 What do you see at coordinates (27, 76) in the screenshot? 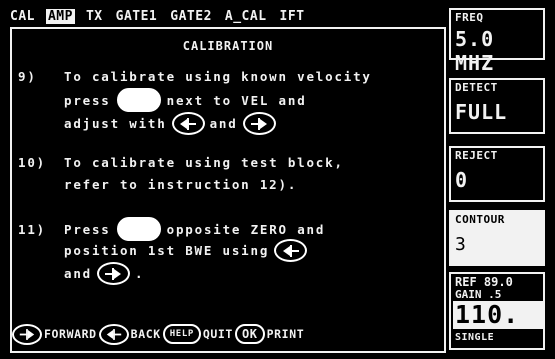
I see `step9-number: 9)` at bounding box center [27, 76].